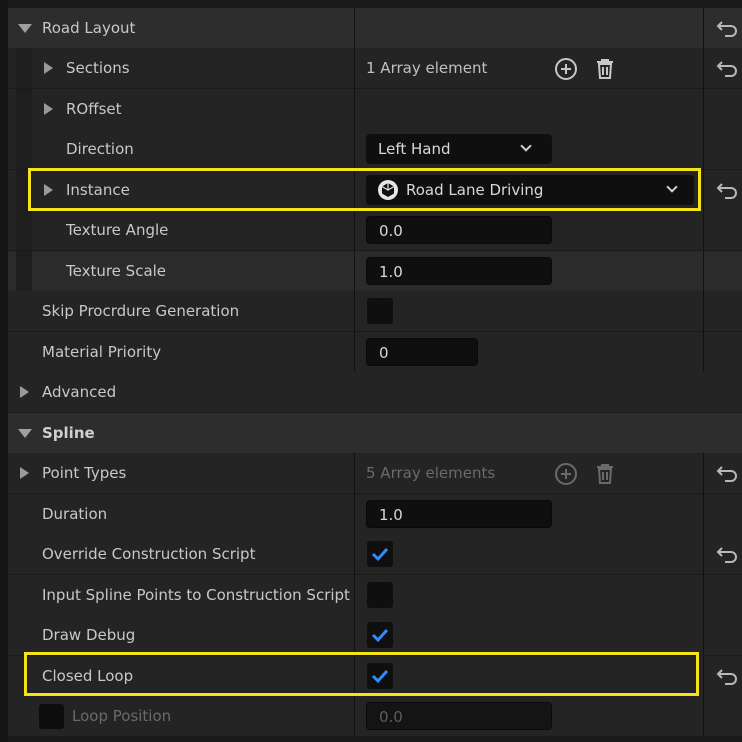 Image resolution: width=742 pixels, height=742 pixels. What do you see at coordinates (422, 352) in the screenshot?
I see `material-priority-input: 0` at bounding box center [422, 352].